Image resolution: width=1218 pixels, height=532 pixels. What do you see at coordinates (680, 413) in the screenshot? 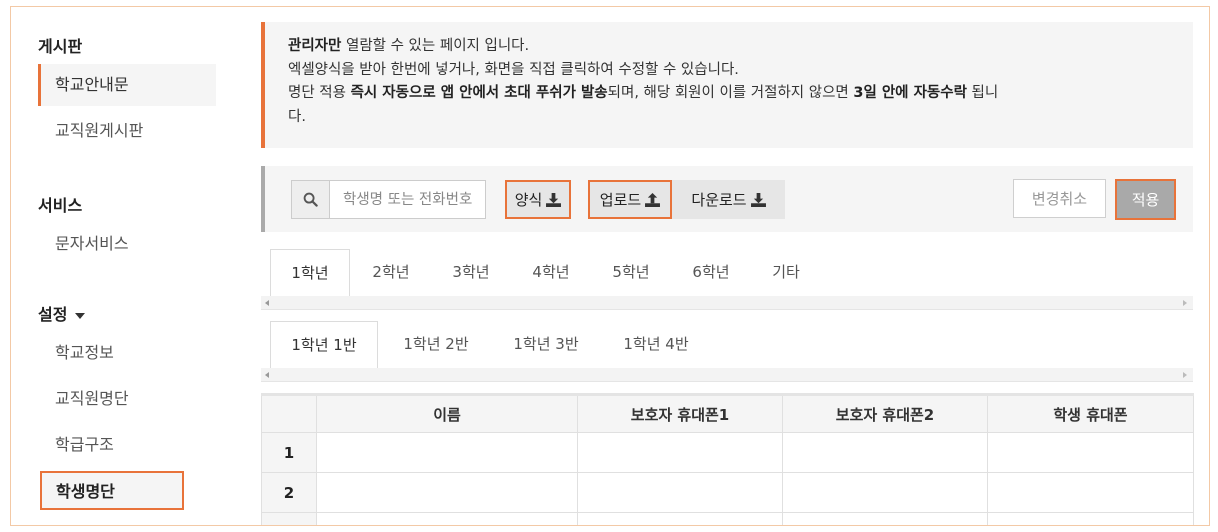
I see `column-header-guardian-phone-1: 보호자 휴대폰1` at bounding box center [680, 413].